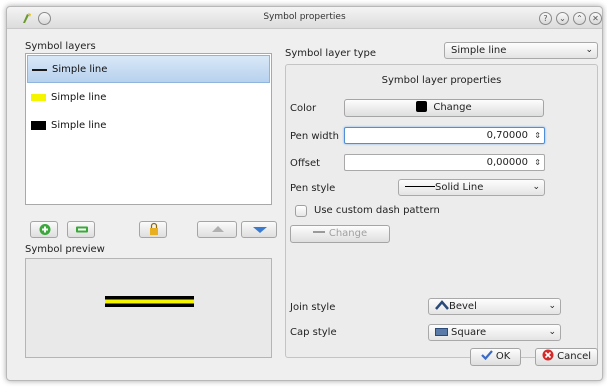  I want to click on line-preview-graphic, so click(149, 301).